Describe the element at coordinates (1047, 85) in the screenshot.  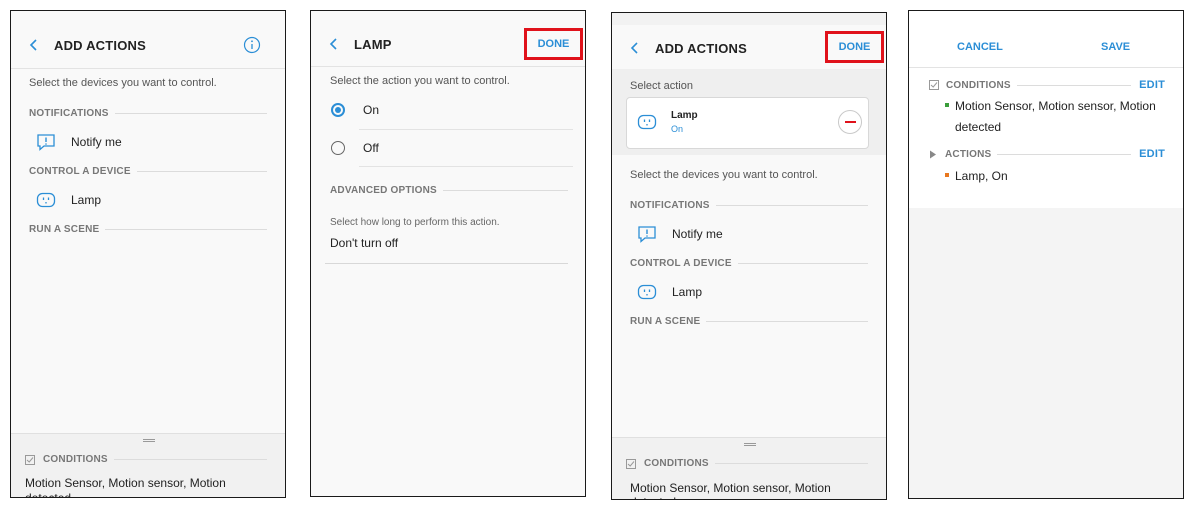
I see `conditions-header: CONDITIONS EDIT` at that location.